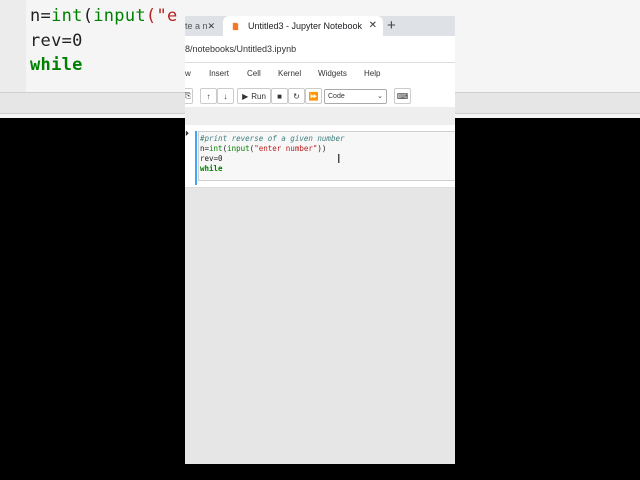 The width and height of the screenshot is (640, 480). I want to click on command-palette-button: ⌨, so click(402, 96).